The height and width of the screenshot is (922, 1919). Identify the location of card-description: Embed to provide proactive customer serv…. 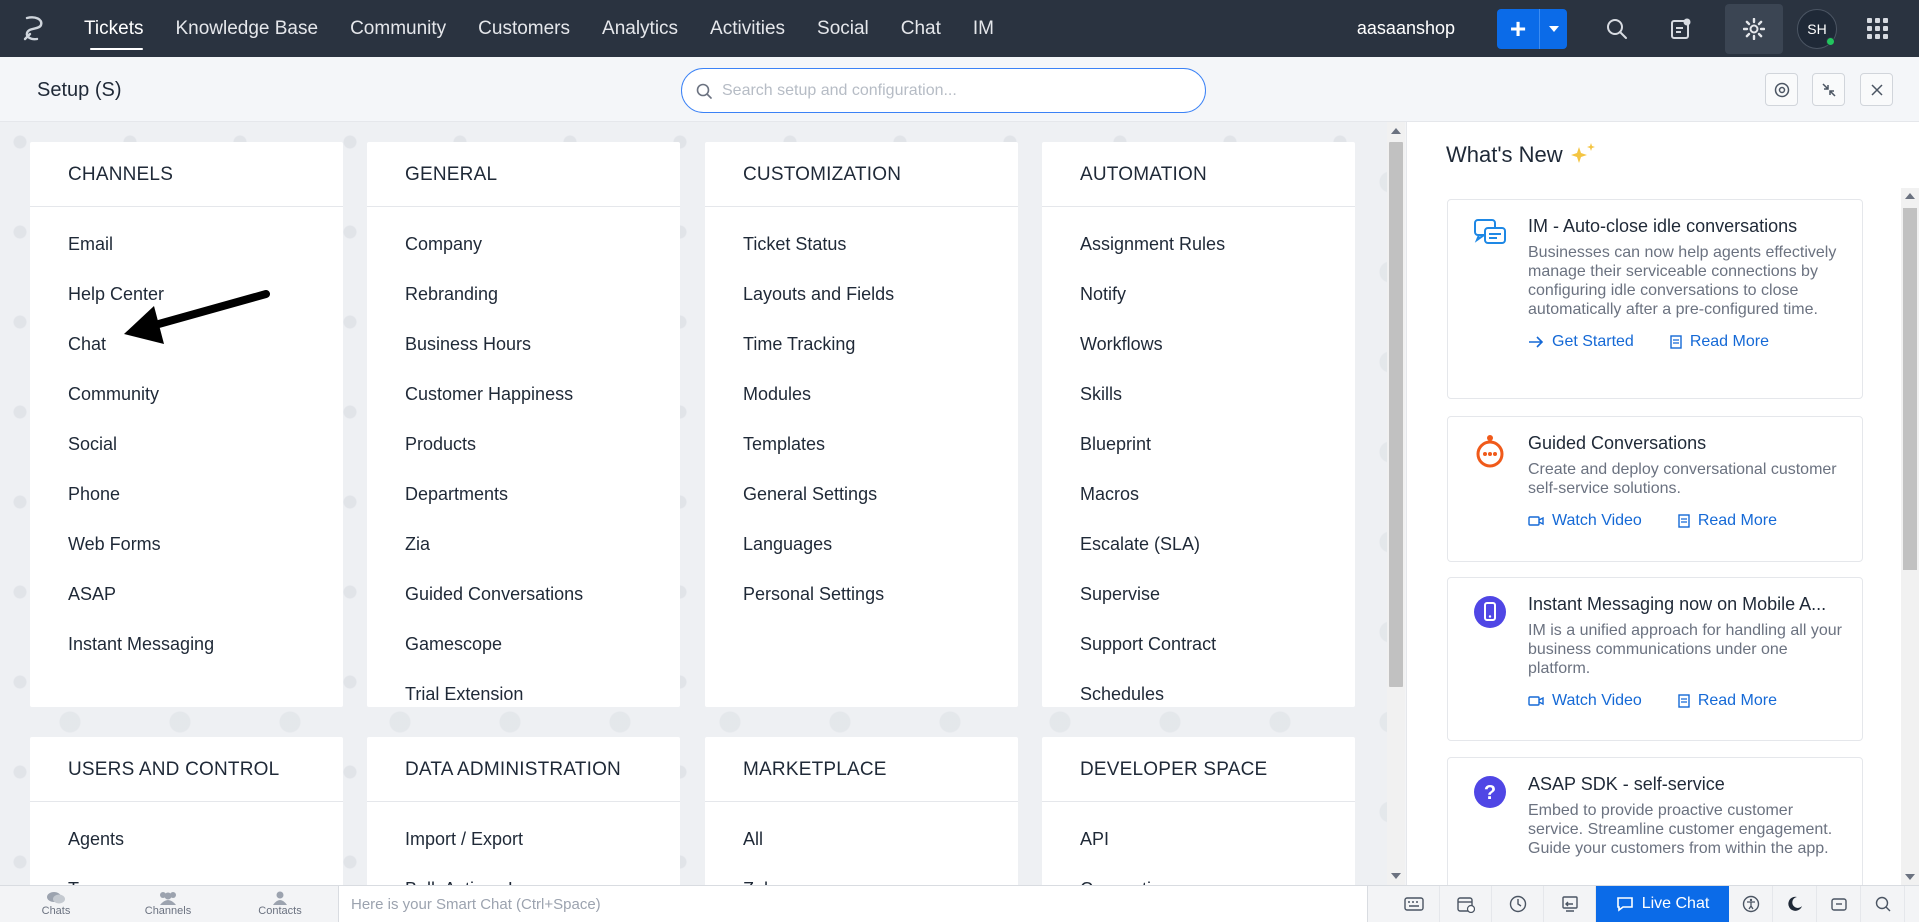
(1680, 829).